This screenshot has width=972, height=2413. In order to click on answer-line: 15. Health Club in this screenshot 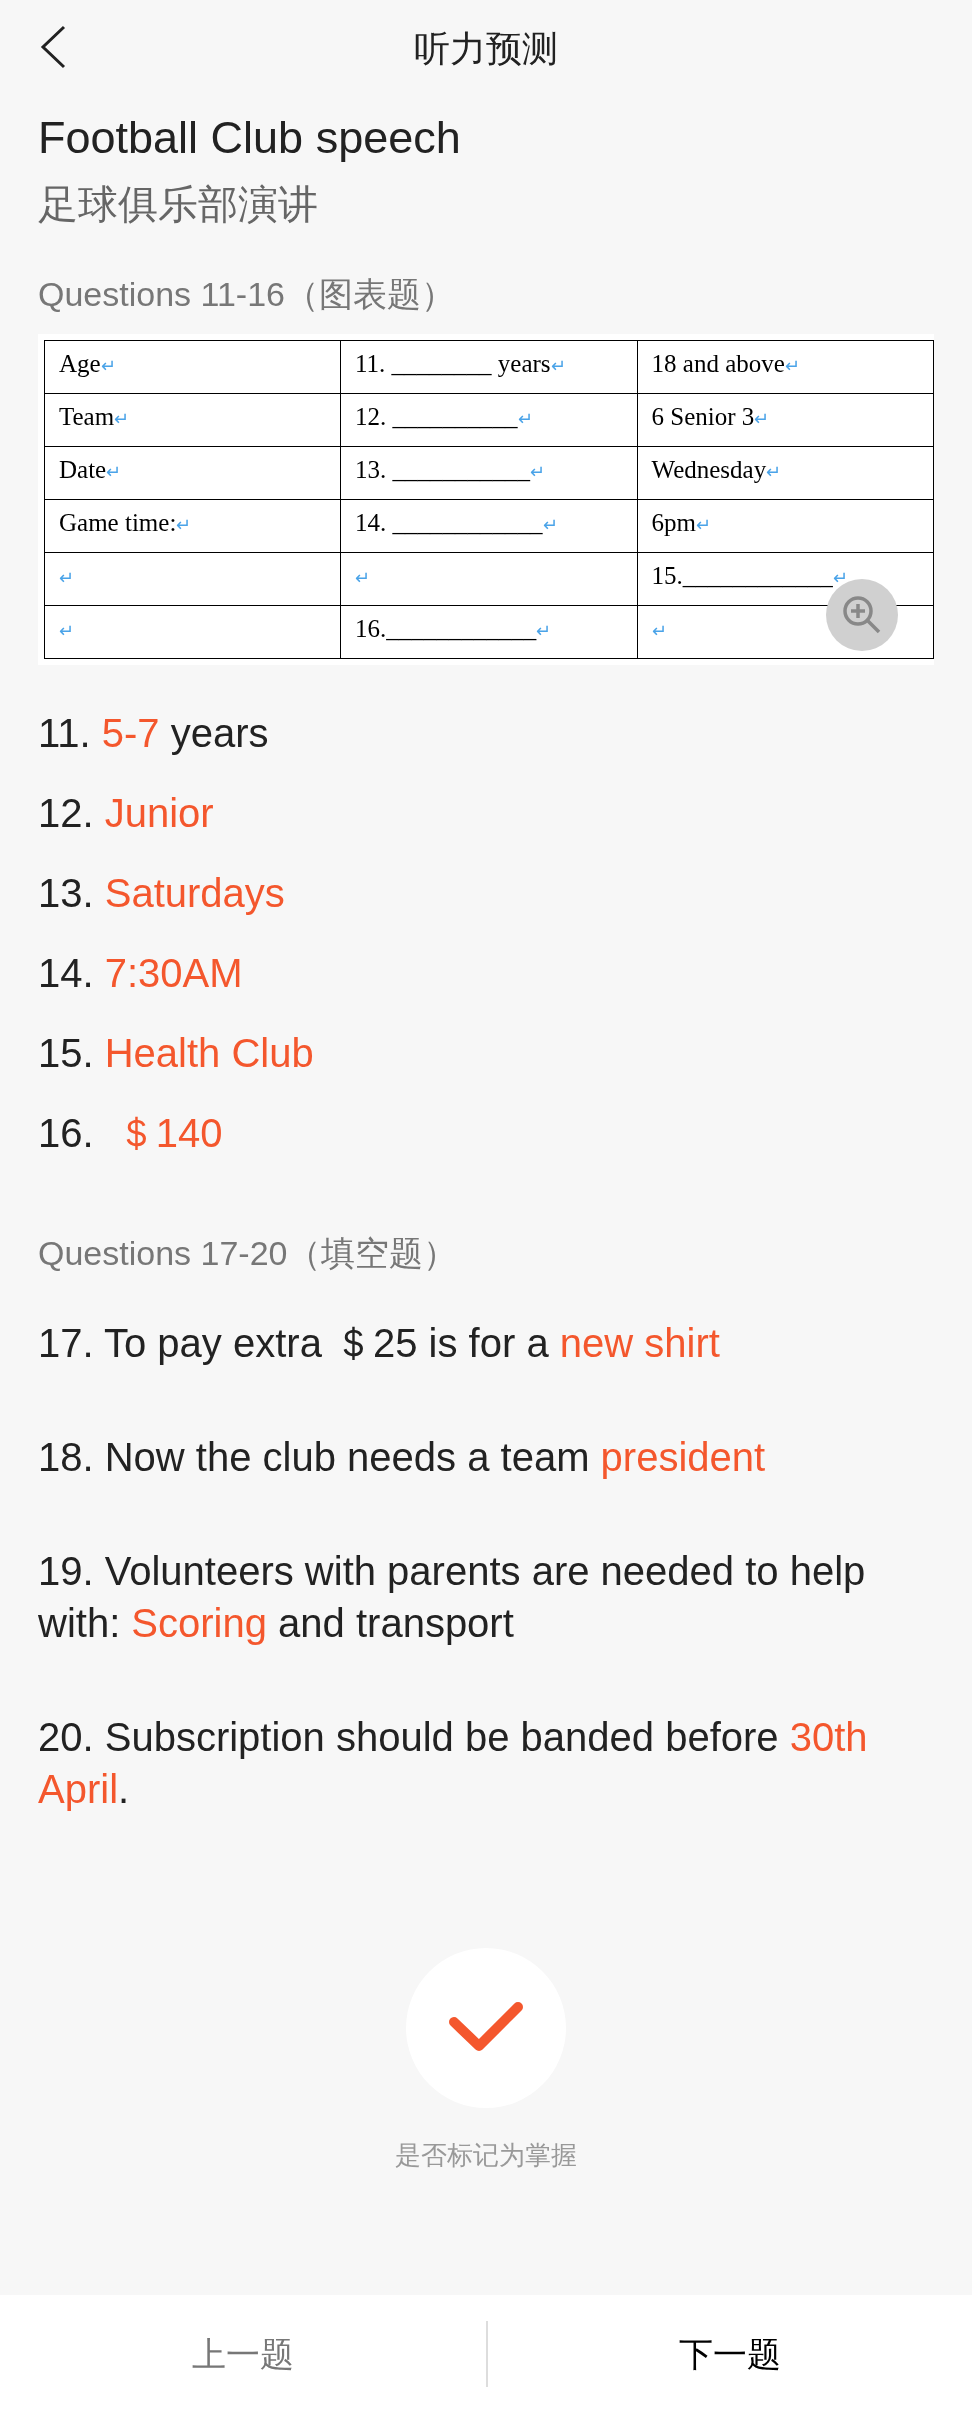, I will do `click(176, 1053)`.